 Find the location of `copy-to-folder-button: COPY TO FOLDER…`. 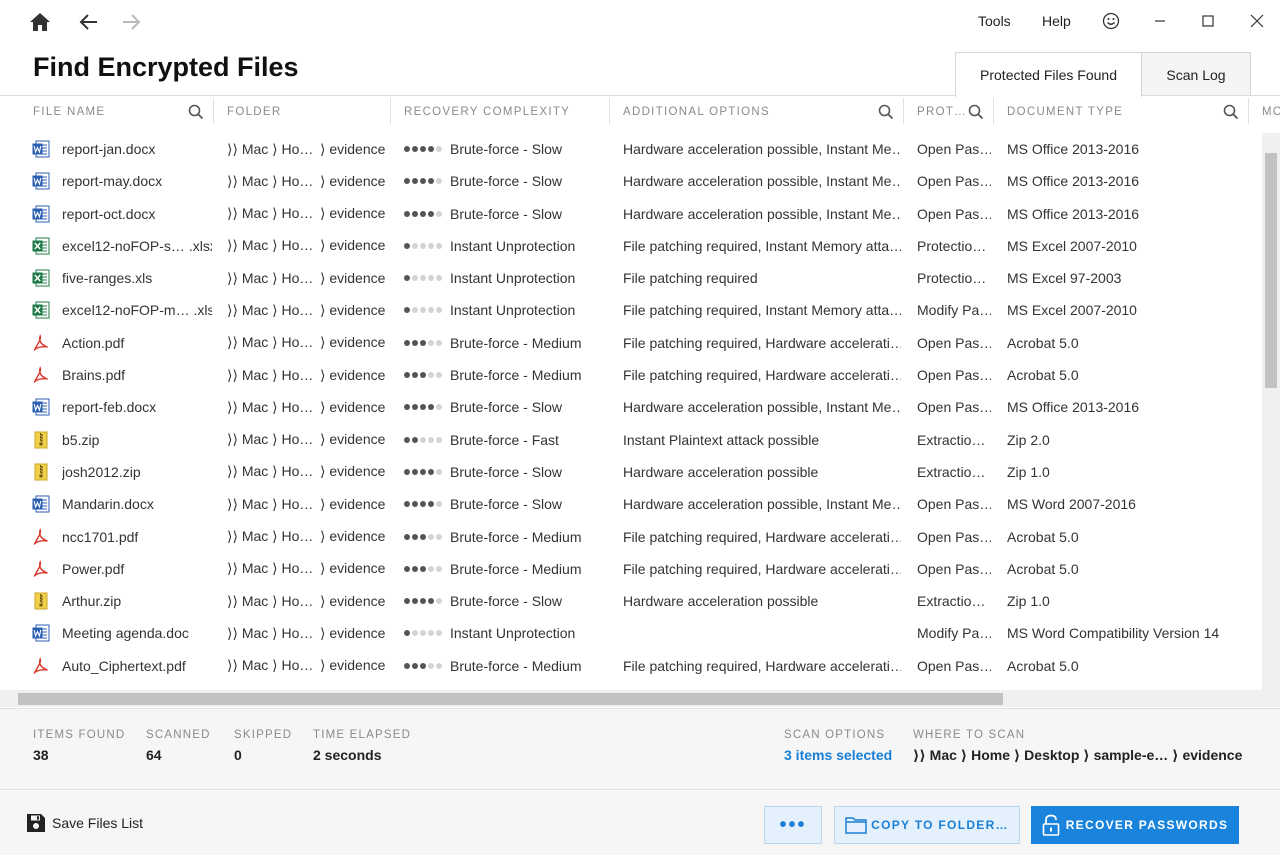

copy-to-folder-button: COPY TO FOLDER… is located at coordinates (927, 825).